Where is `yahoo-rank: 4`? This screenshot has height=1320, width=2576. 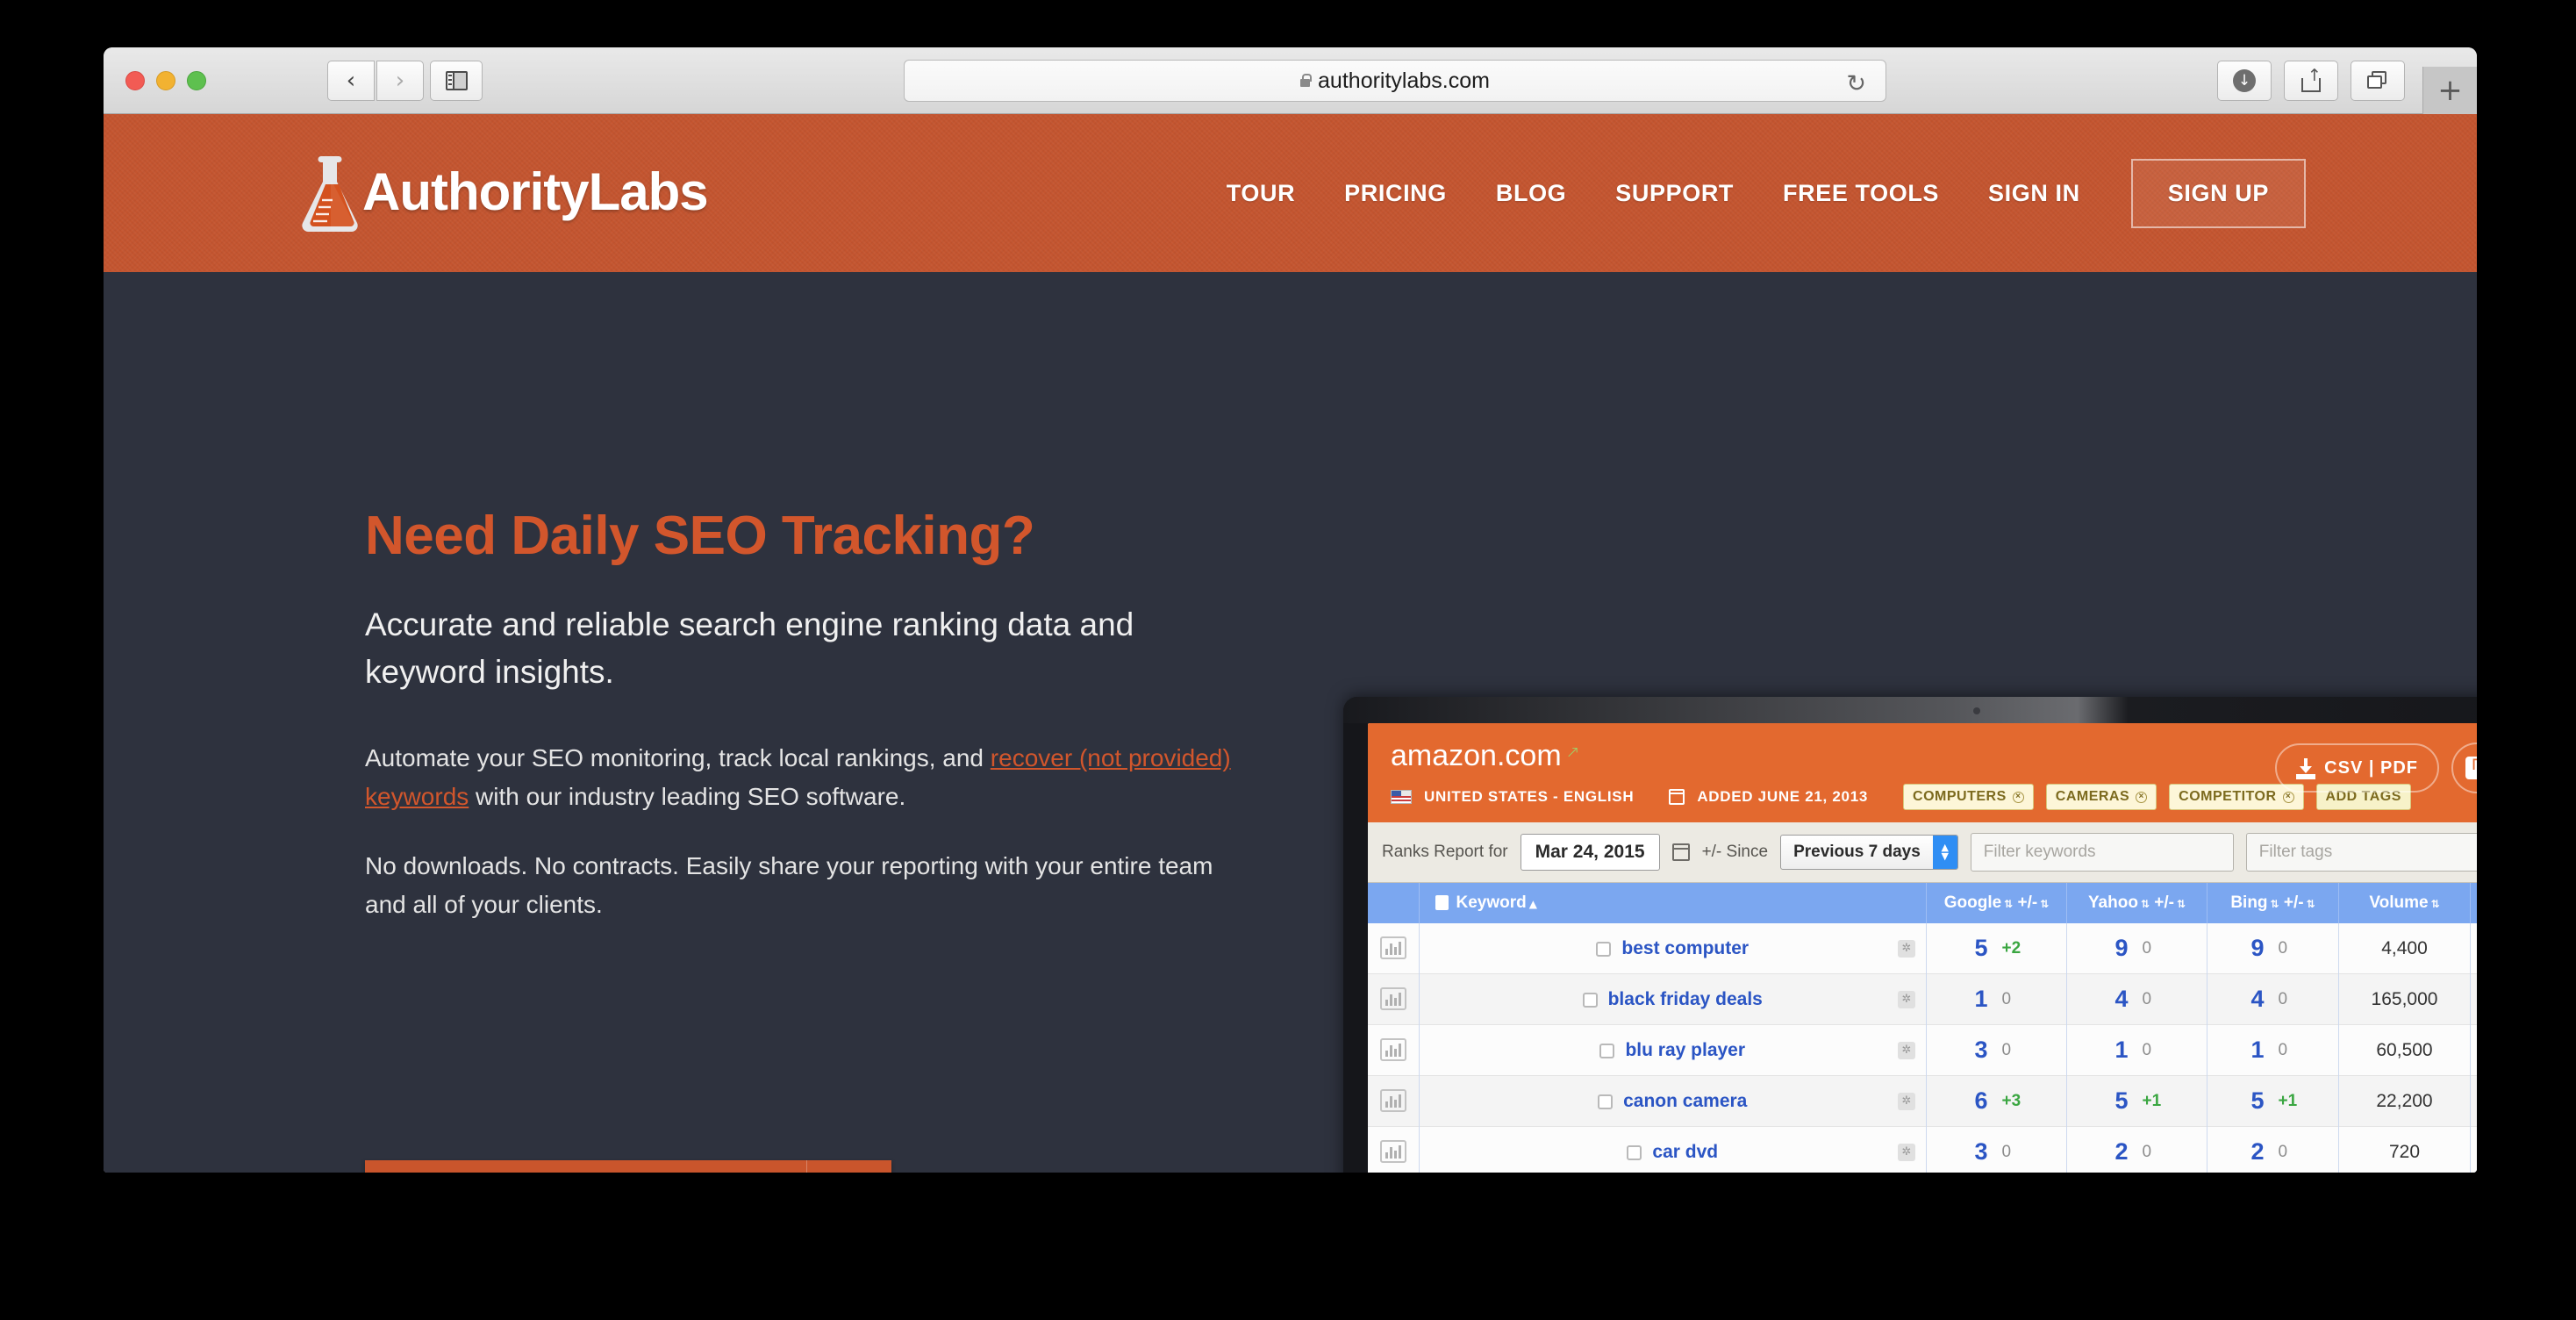 yahoo-rank: 4 is located at coordinates (2121, 999).